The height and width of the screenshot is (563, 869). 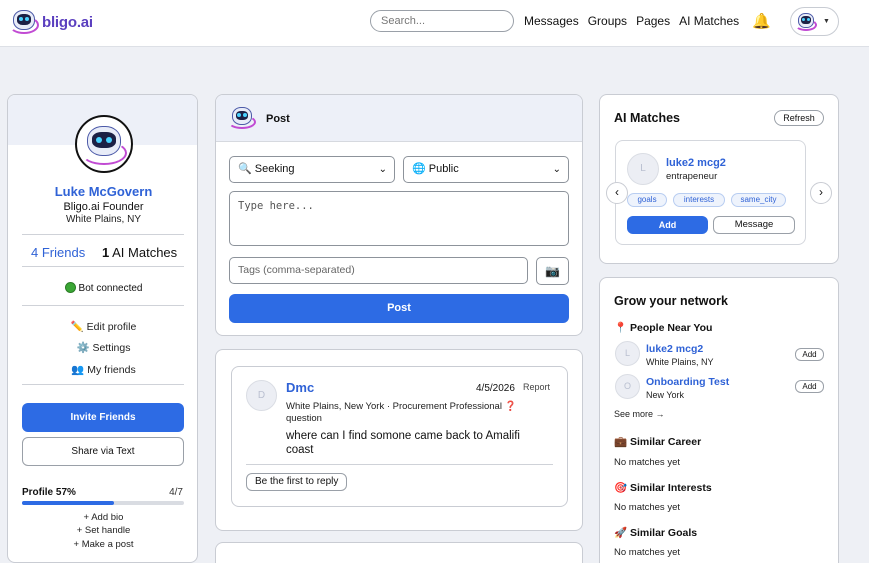 What do you see at coordinates (102, 347) in the screenshot?
I see `settings-link: ⚙️ Settings` at bounding box center [102, 347].